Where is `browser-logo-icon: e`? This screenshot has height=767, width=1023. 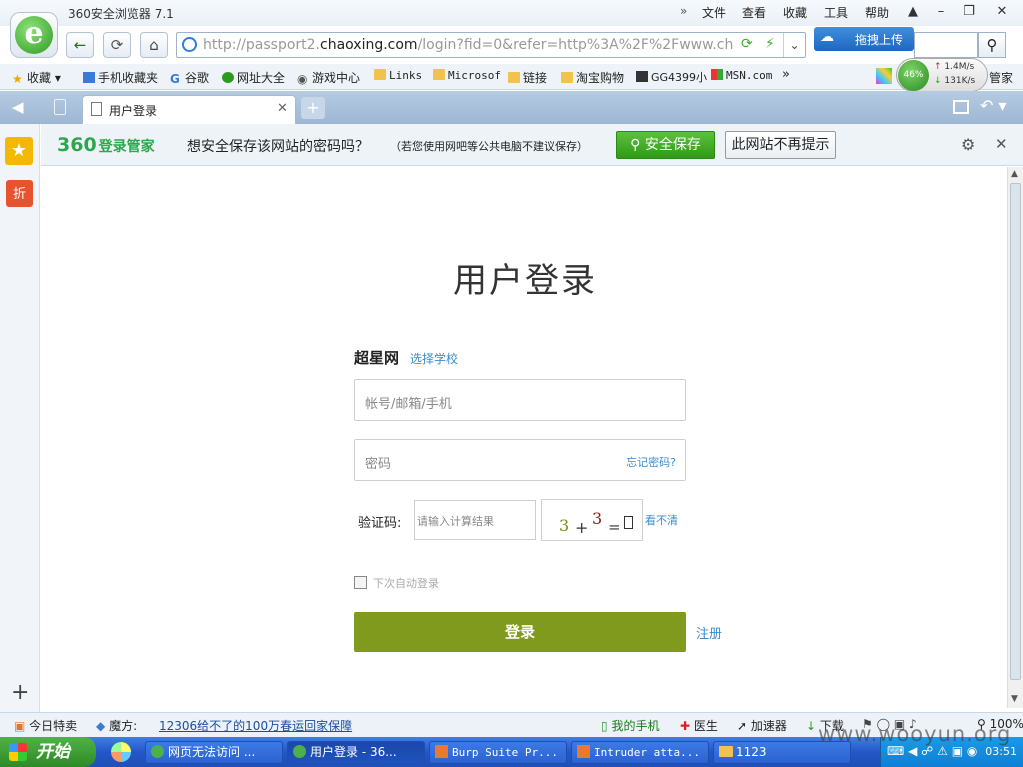
browser-logo-icon: e is located at coordinates (34, 35).